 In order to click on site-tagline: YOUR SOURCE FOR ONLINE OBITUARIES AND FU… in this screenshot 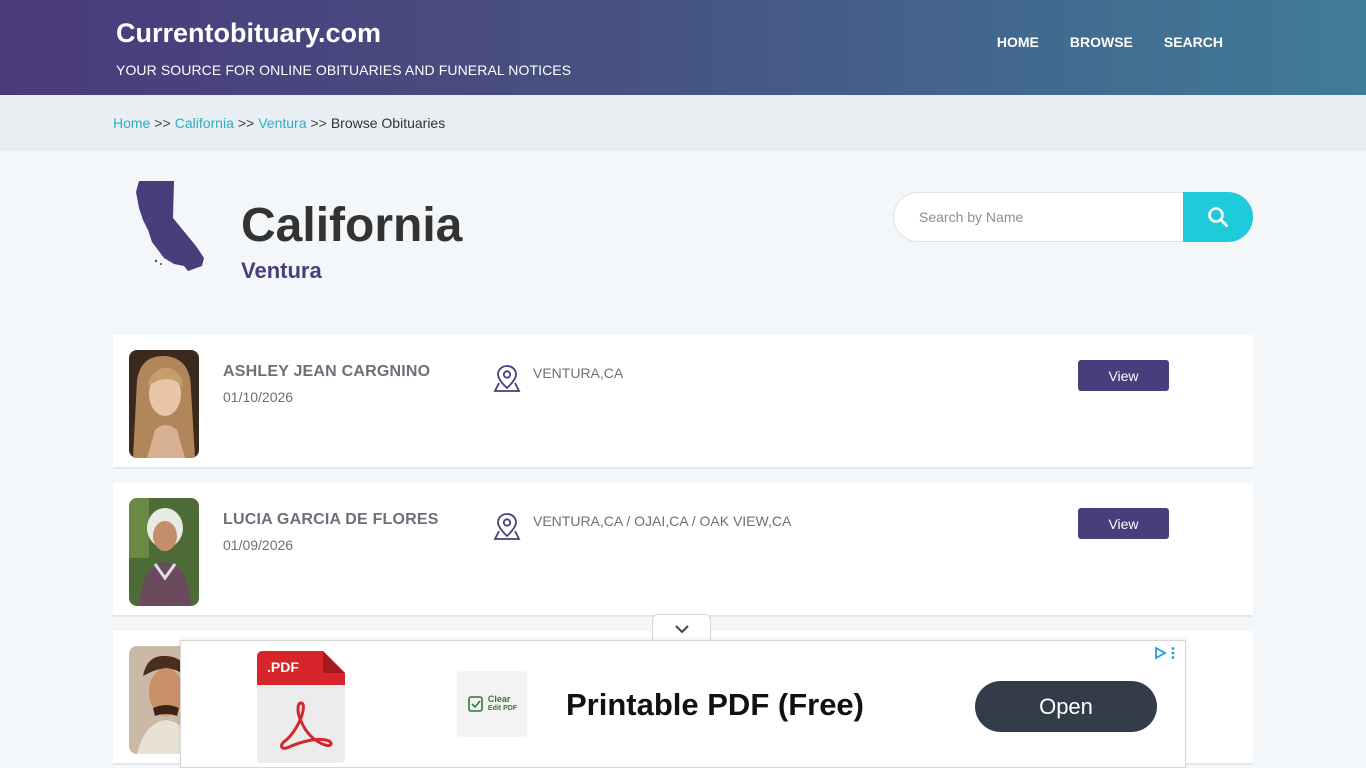, I will do `click(344, 70)`.